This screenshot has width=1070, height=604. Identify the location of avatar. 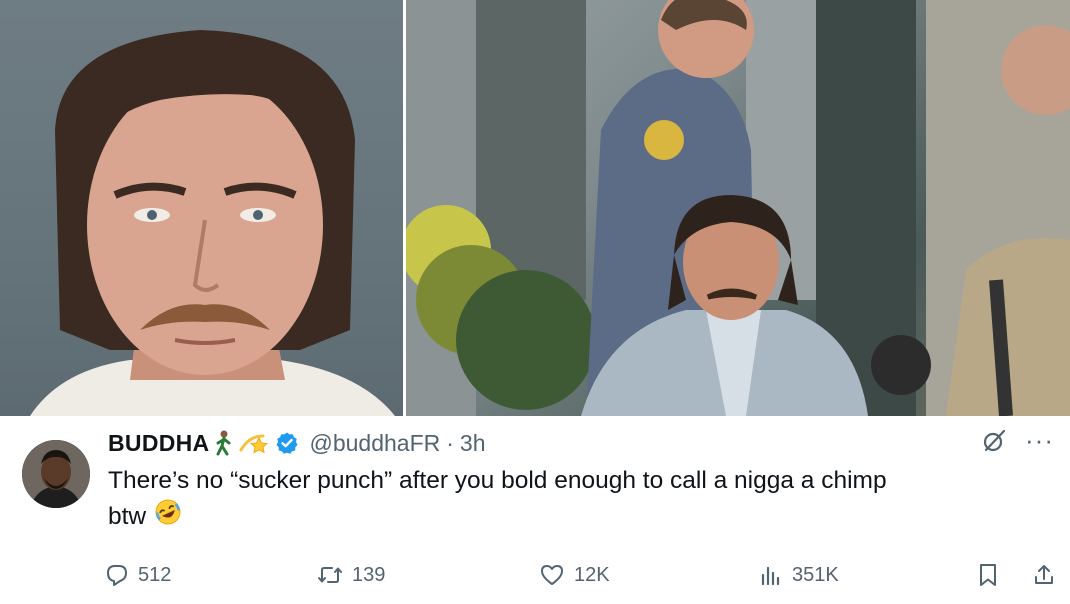
(56, 474).